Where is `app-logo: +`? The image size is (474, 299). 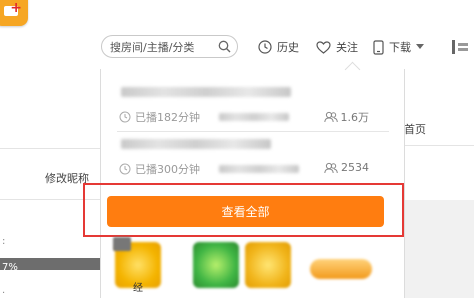
app-logo: + is located at coordinates (14, 13).